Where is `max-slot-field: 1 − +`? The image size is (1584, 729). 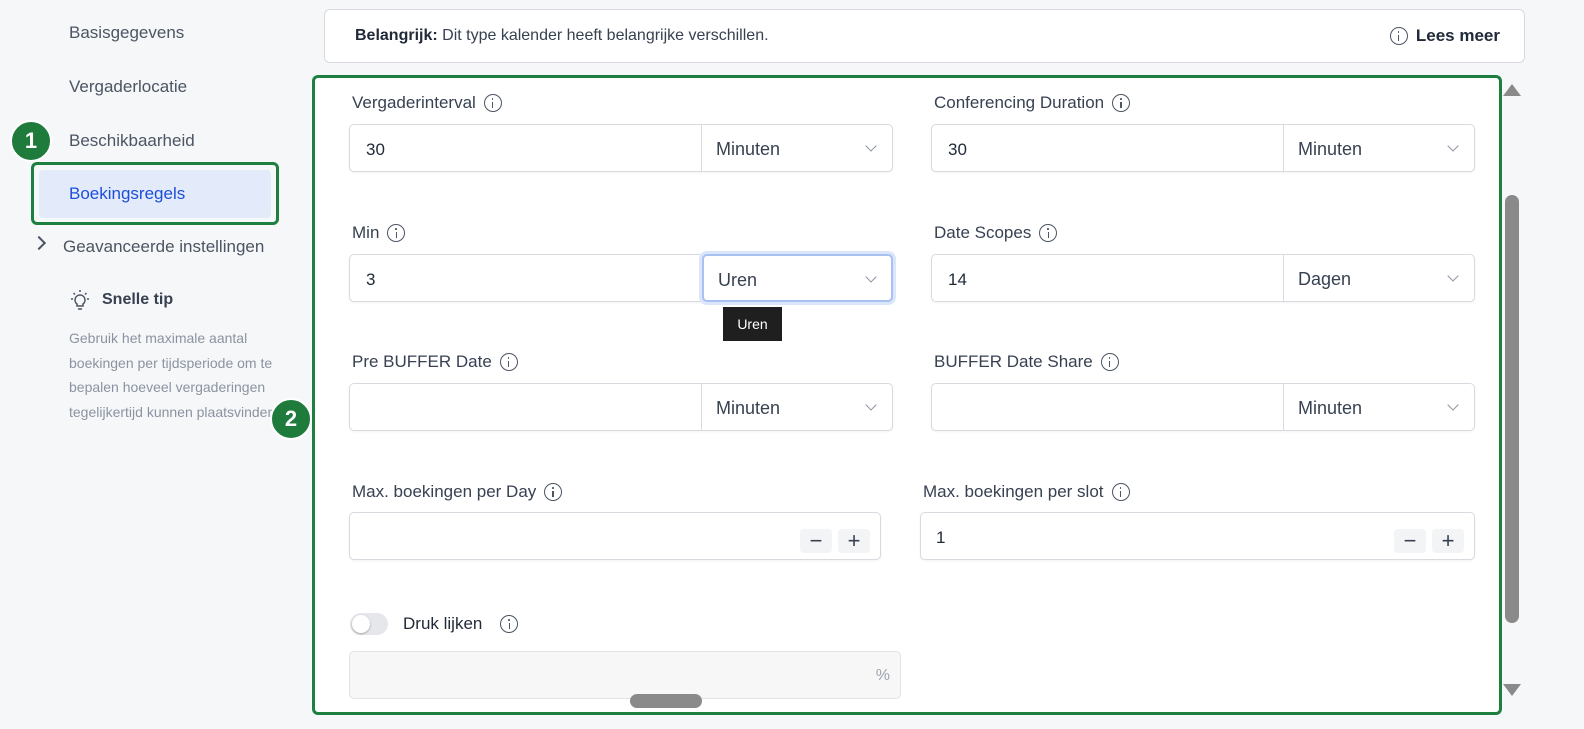 max-slot-field: 1 − + is located at coordinates (1197, 536).